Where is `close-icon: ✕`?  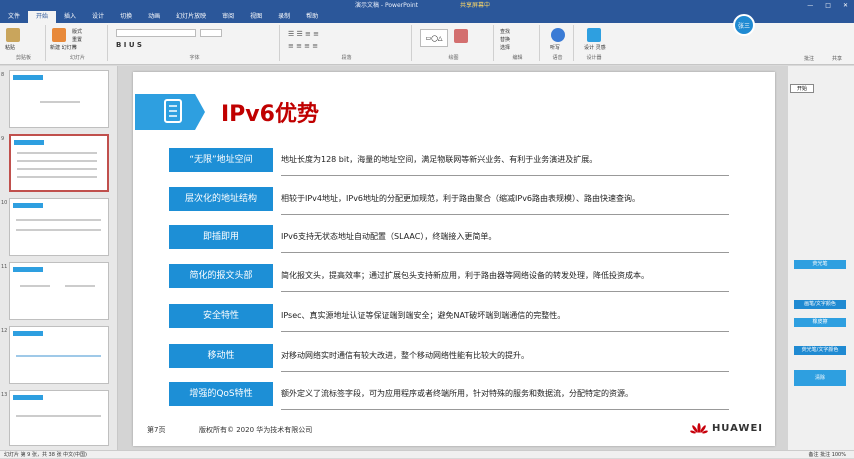
close-icon: ✕ is located at coordinates (845, 5).